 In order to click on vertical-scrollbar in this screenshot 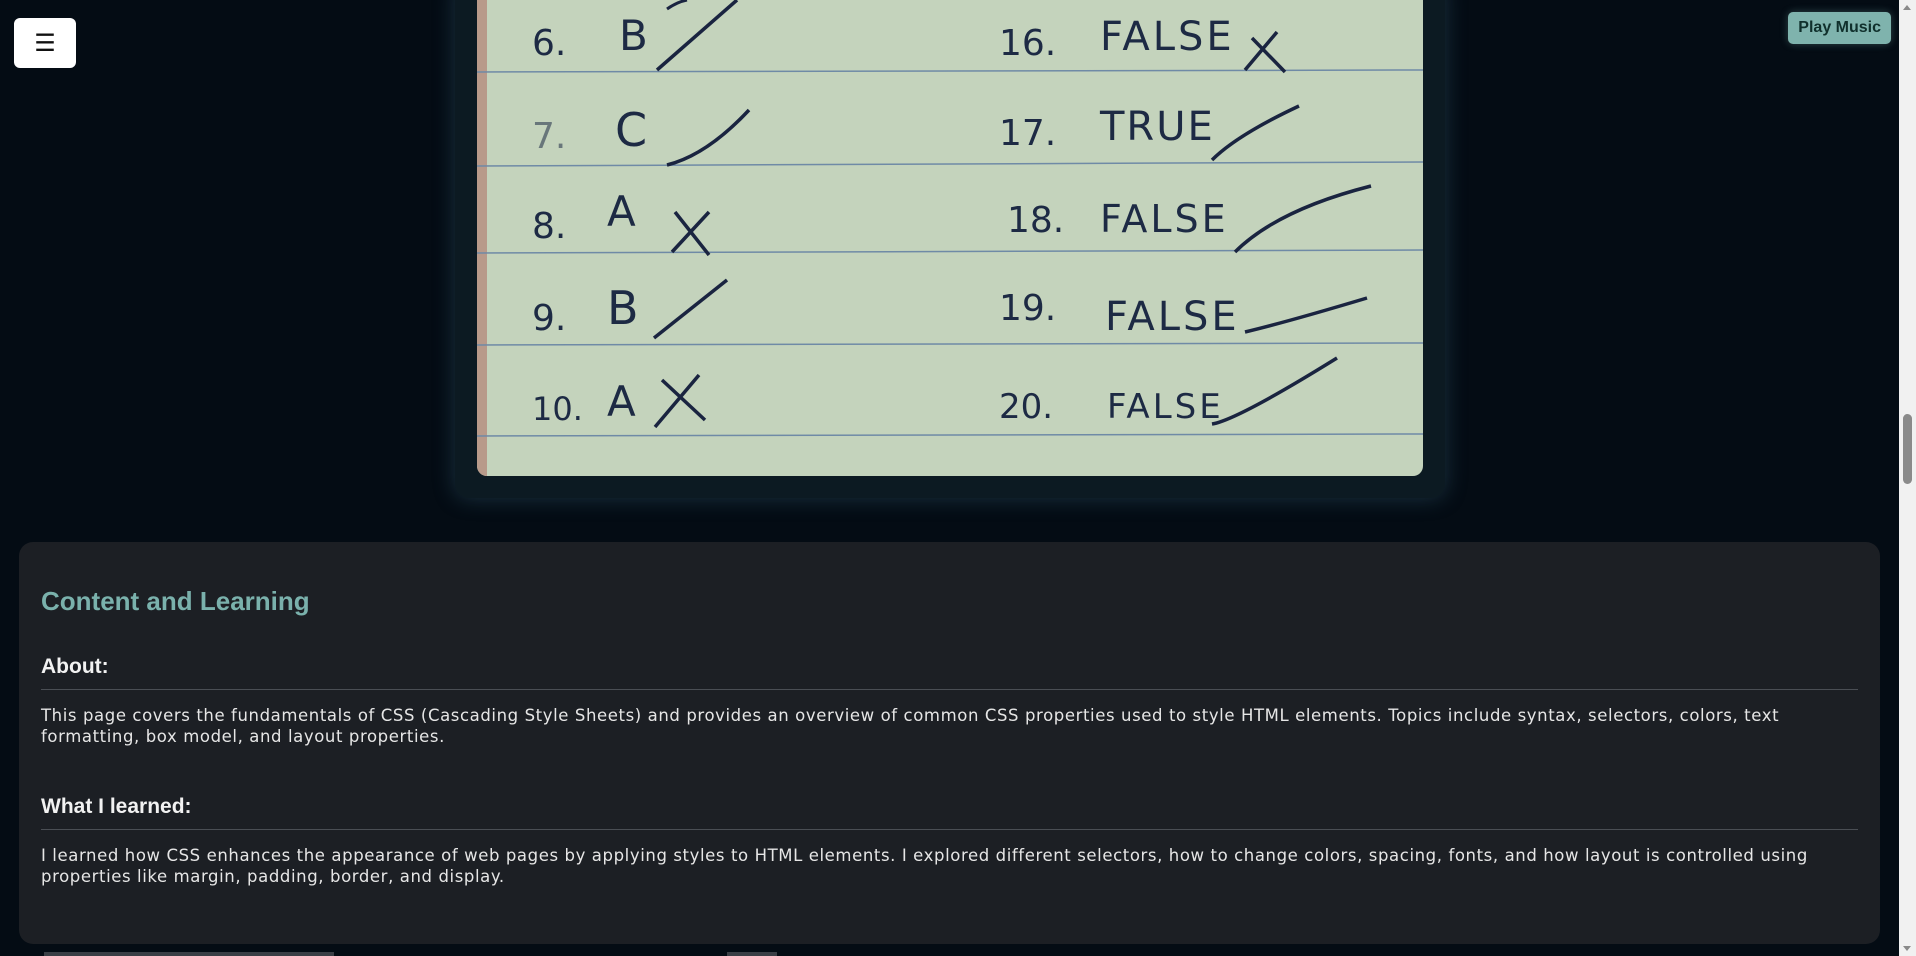, I will do `click(1907, 478)`.